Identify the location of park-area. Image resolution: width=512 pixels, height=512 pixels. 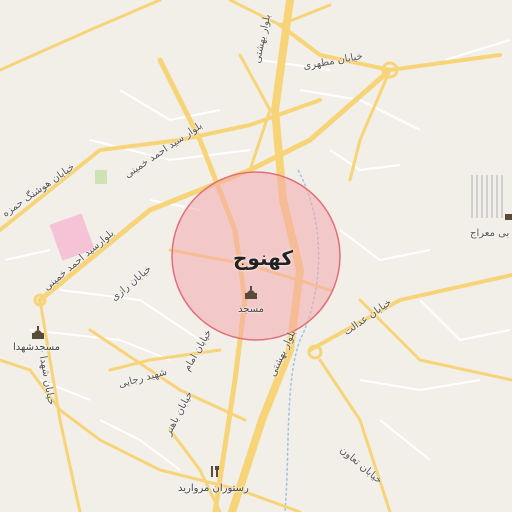
(101, 177).